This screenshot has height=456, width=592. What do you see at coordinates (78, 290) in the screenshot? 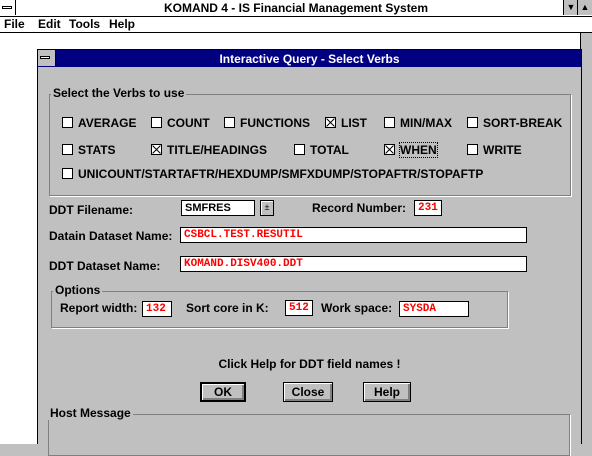
I see `options-group-label: Options` at bounding box center [78, 290].